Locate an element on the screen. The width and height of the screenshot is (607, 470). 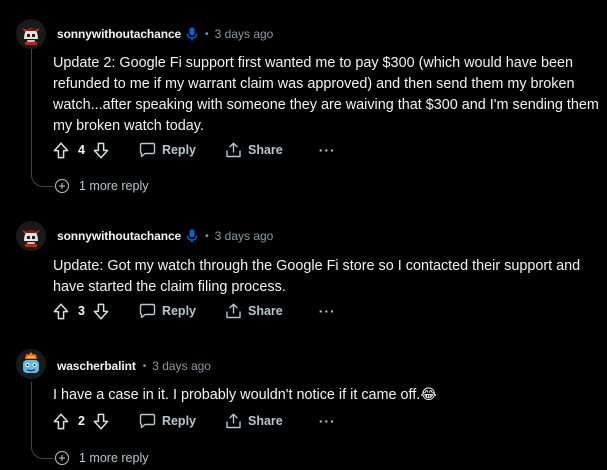
vote-count: 3 is located at coordinates (81, 311).